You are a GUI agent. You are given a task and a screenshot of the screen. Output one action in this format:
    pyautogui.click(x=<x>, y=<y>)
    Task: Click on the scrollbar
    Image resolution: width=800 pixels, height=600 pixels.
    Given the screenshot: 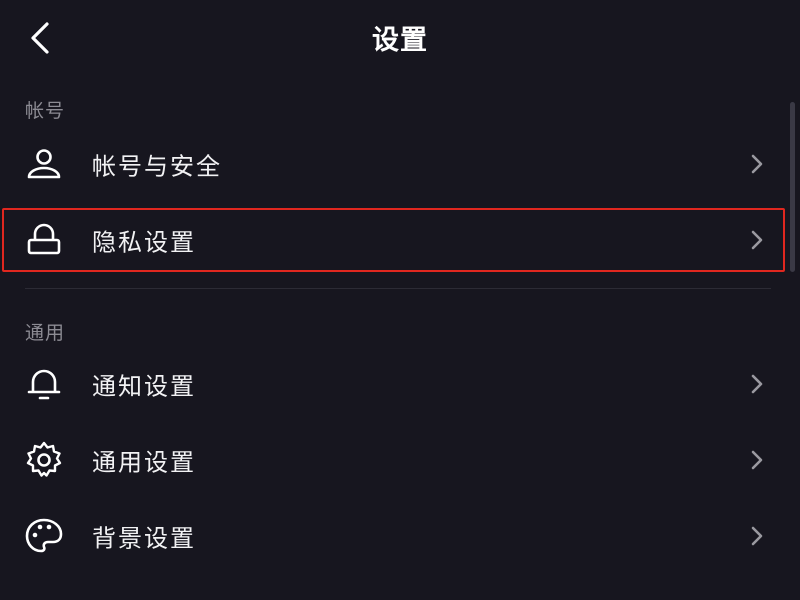 What is the action you would take?
    pyautogui.click(x=792, y=187)
    